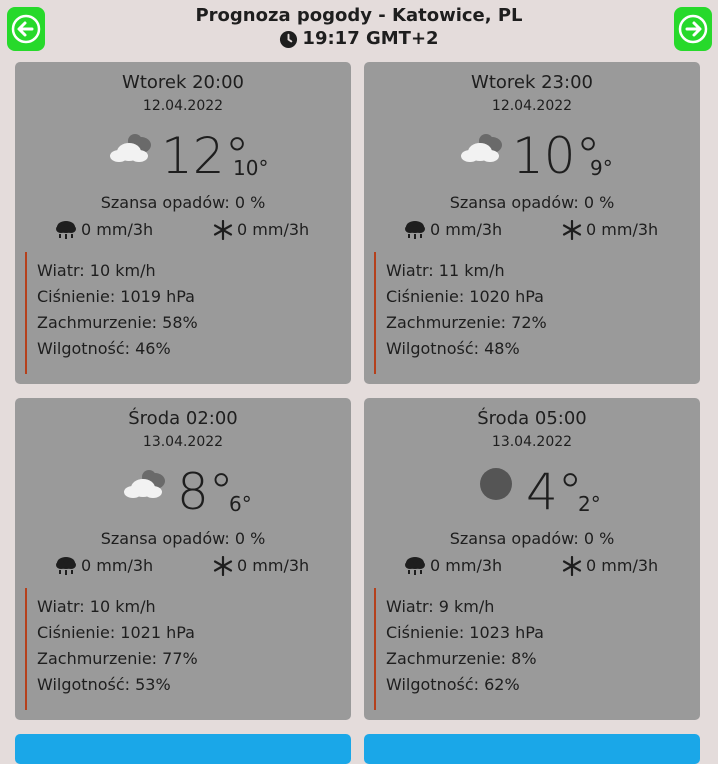  Describe the element at coordinates (453, 684) in the screenshot. I see `humidity: Wilgotność: 62%` at that location.